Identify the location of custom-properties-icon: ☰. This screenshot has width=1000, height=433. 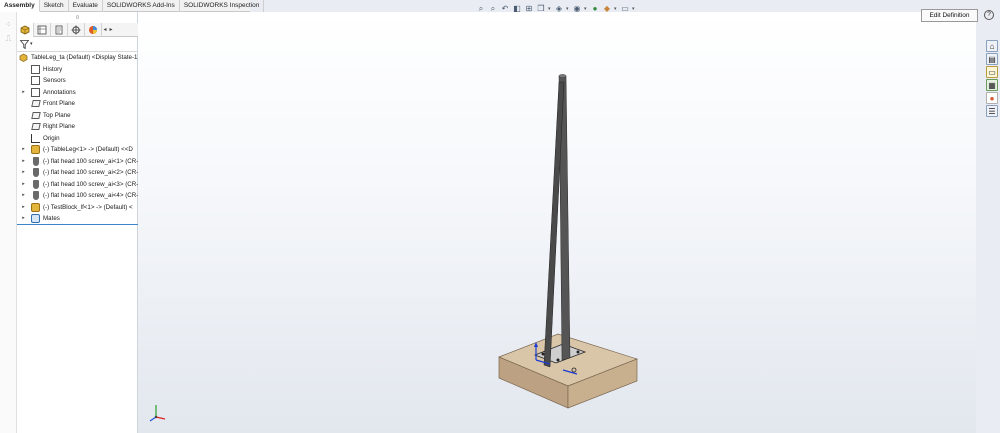
(992, 111).